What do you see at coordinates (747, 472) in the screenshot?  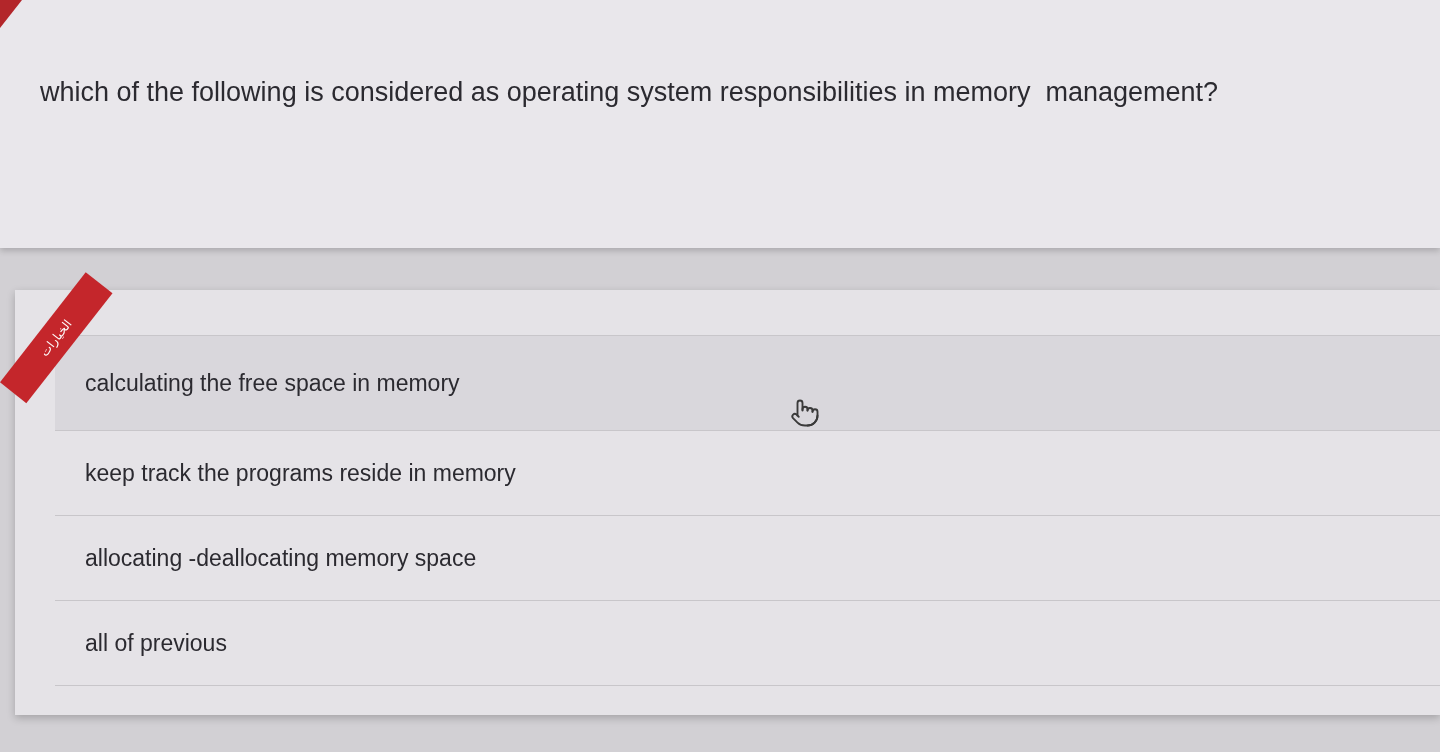 I see `option-row: keep track the programs reside in memory` at bounding box center [747, 472].